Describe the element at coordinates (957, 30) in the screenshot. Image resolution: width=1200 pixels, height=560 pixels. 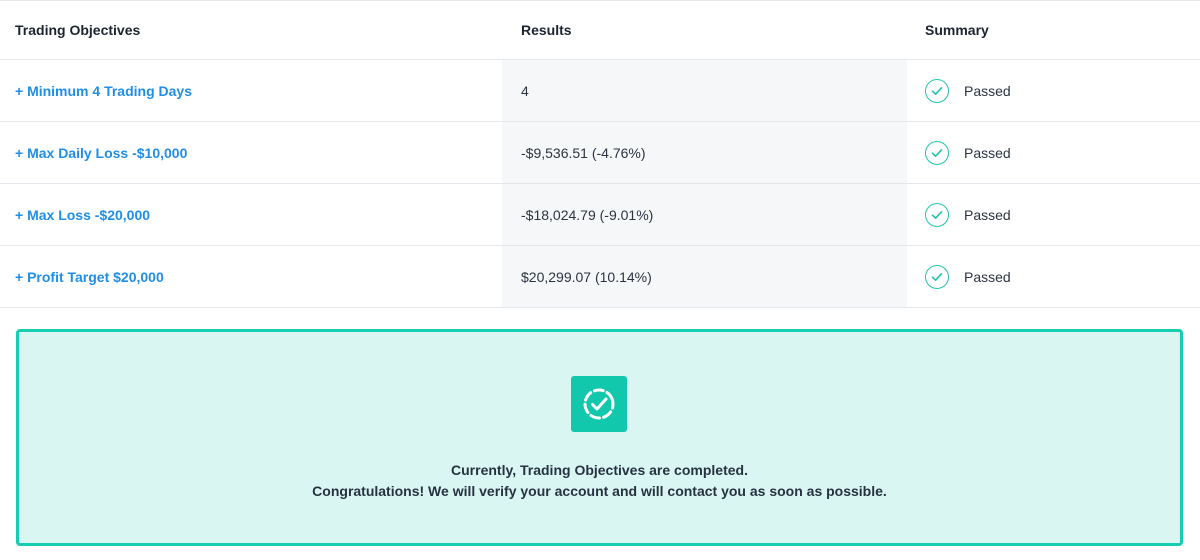
I see `header-summary: Summary` at that location.